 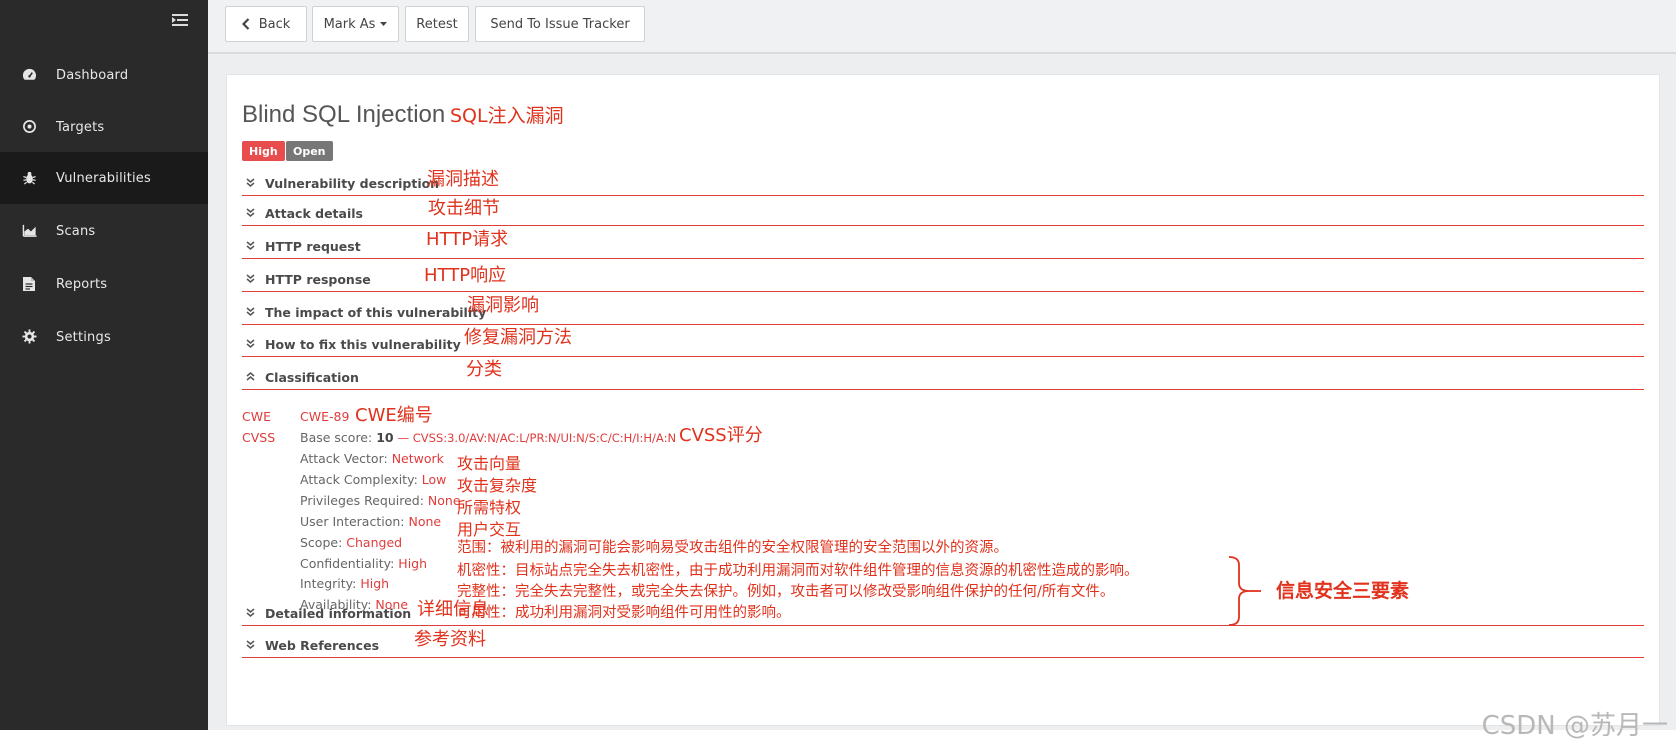 What do you see at coordinates (721, 435) in the screenshot?
I see `annotation-cvss: CVSS评分` at bounding box center [721, 435].